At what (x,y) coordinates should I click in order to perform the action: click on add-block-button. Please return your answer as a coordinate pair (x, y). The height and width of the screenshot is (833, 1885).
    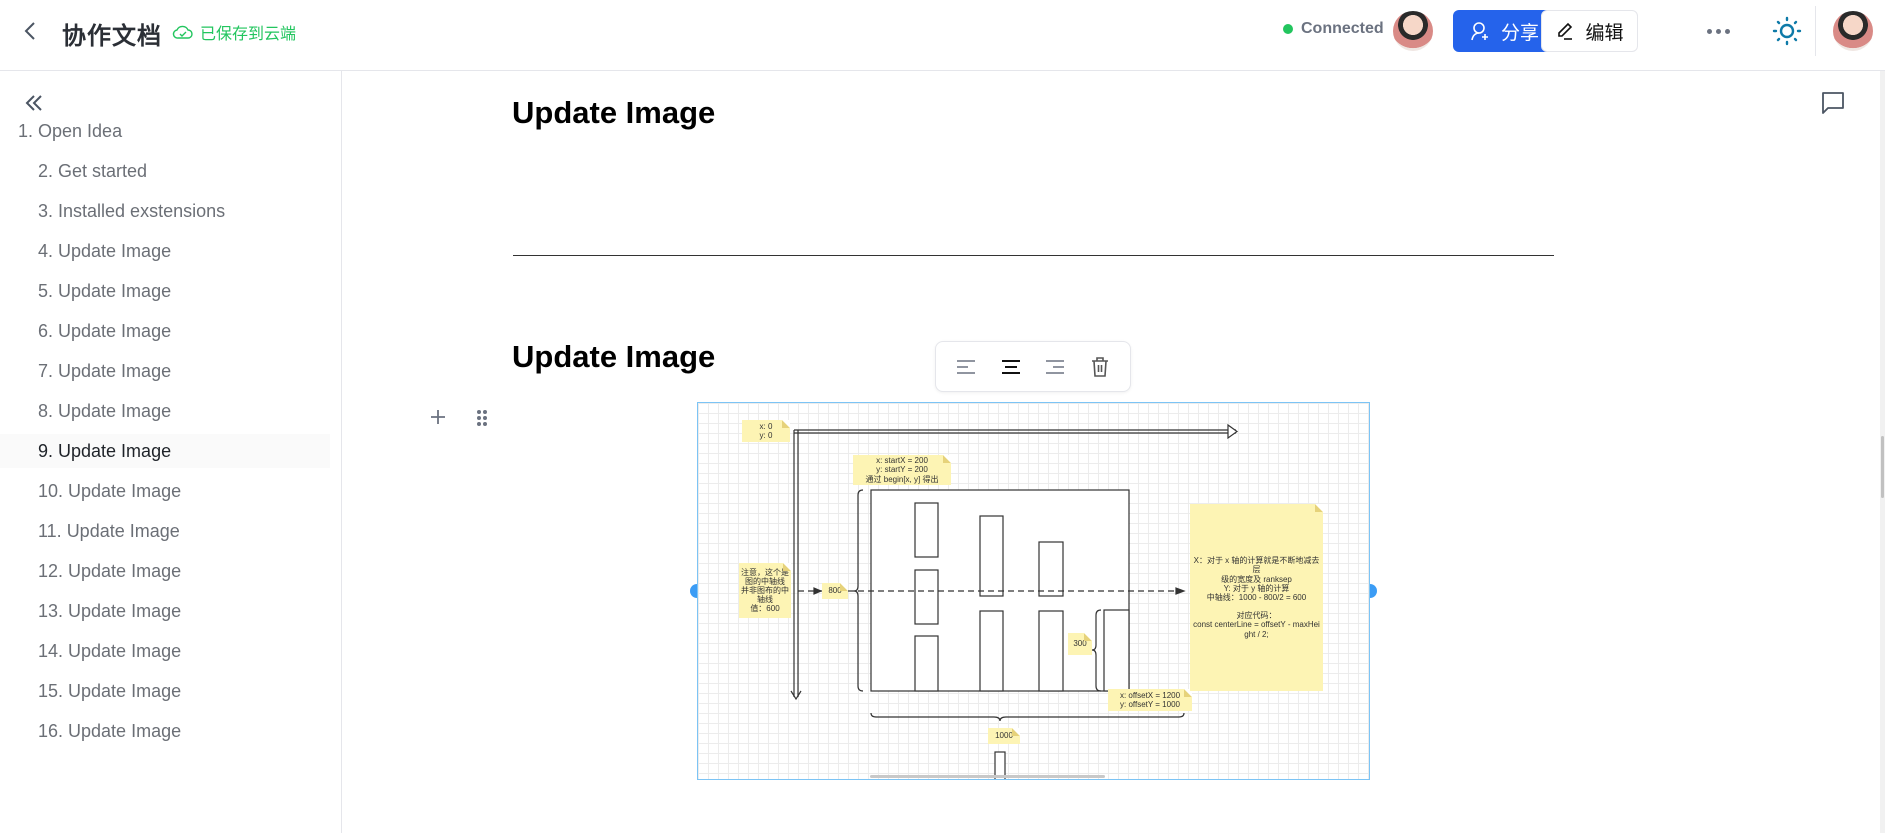
    Looking at the image, I should click on (438, 417).